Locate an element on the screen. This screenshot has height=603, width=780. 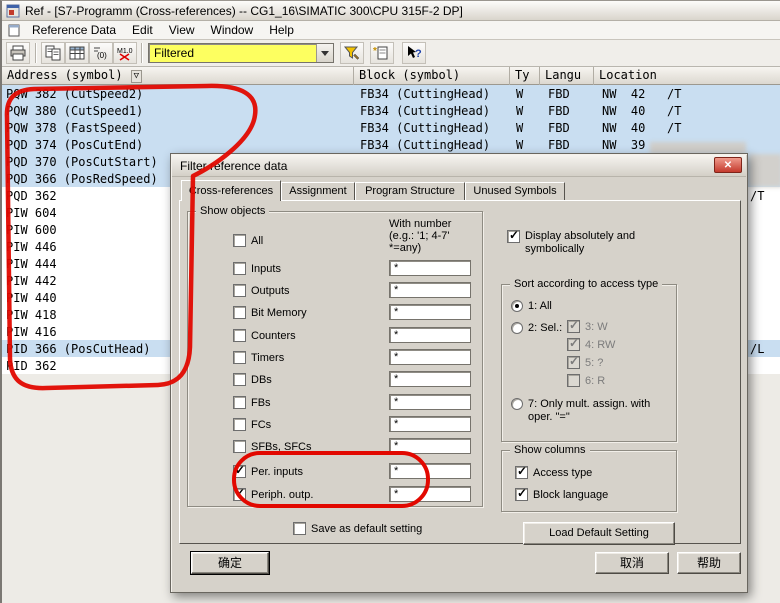
tab-assignment: Assignment is located at coordinates (318, 191).